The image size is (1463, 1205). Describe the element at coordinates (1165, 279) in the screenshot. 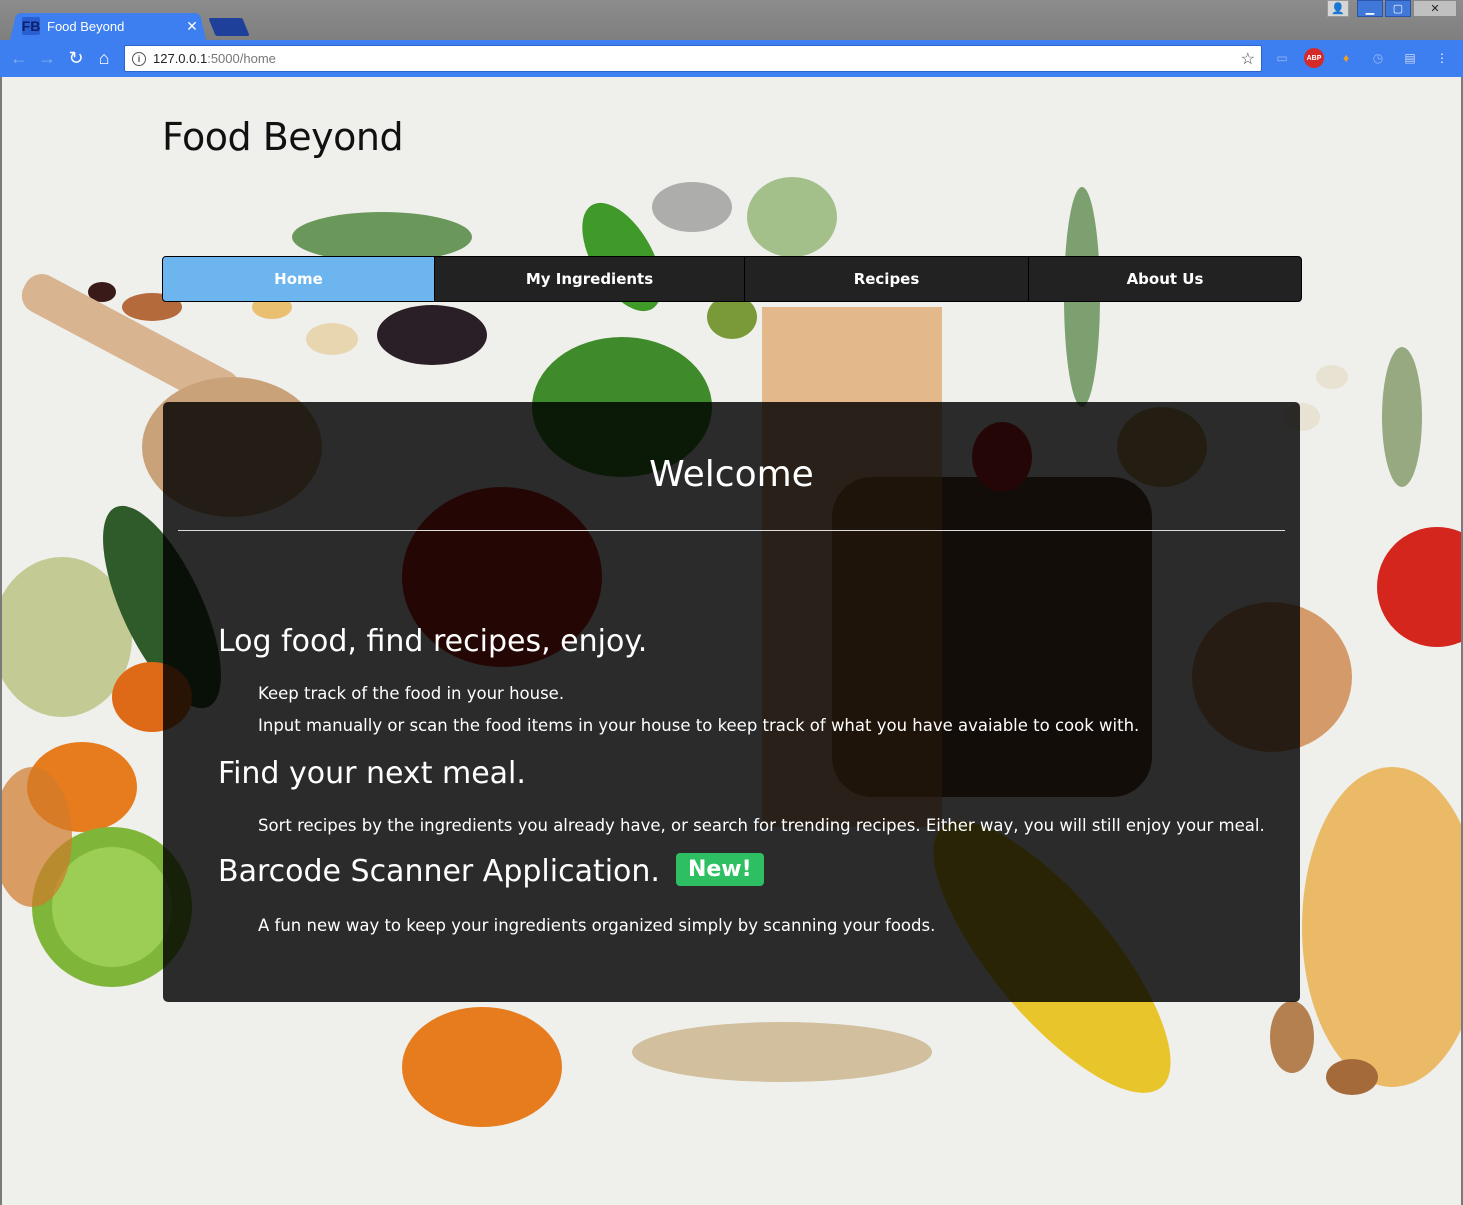

I see `nav-item-about-us: About Us` at that location.